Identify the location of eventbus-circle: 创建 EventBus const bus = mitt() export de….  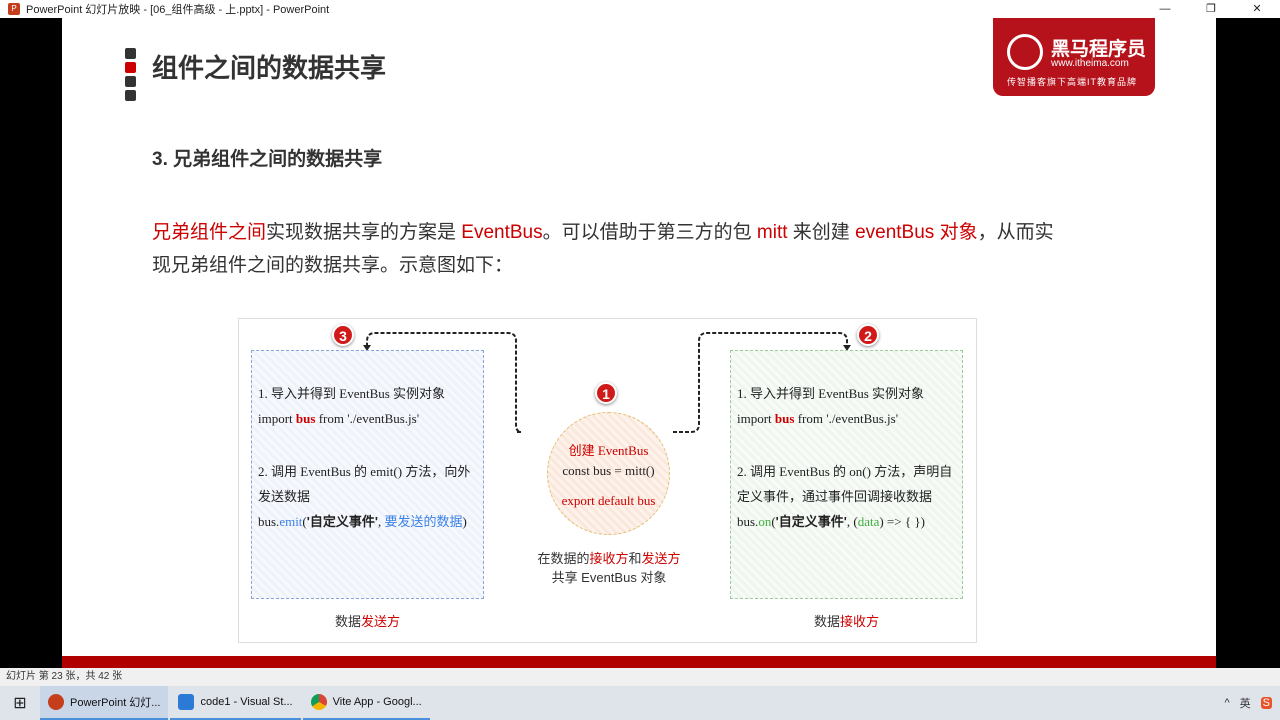
(608, 473).